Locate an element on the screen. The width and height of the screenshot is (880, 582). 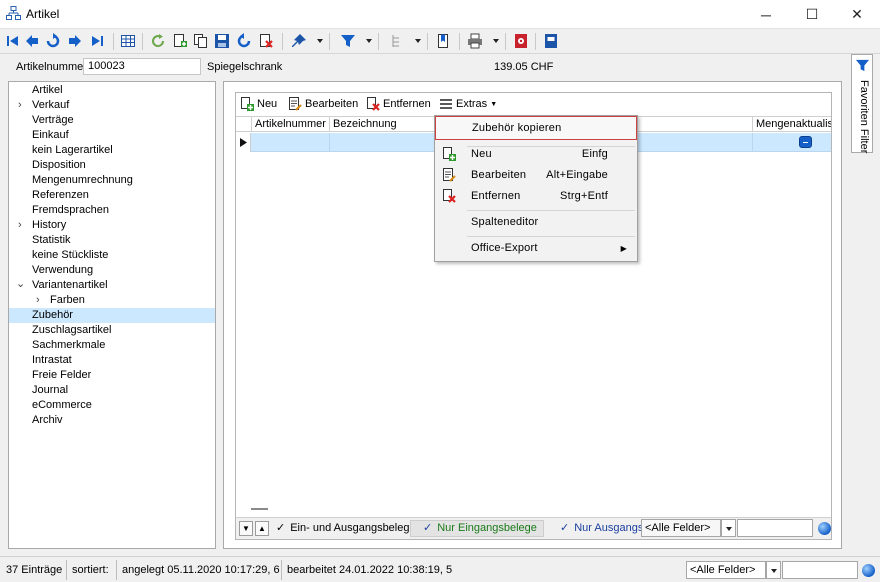
bookmark-icon is located at coordinates (443, 41).